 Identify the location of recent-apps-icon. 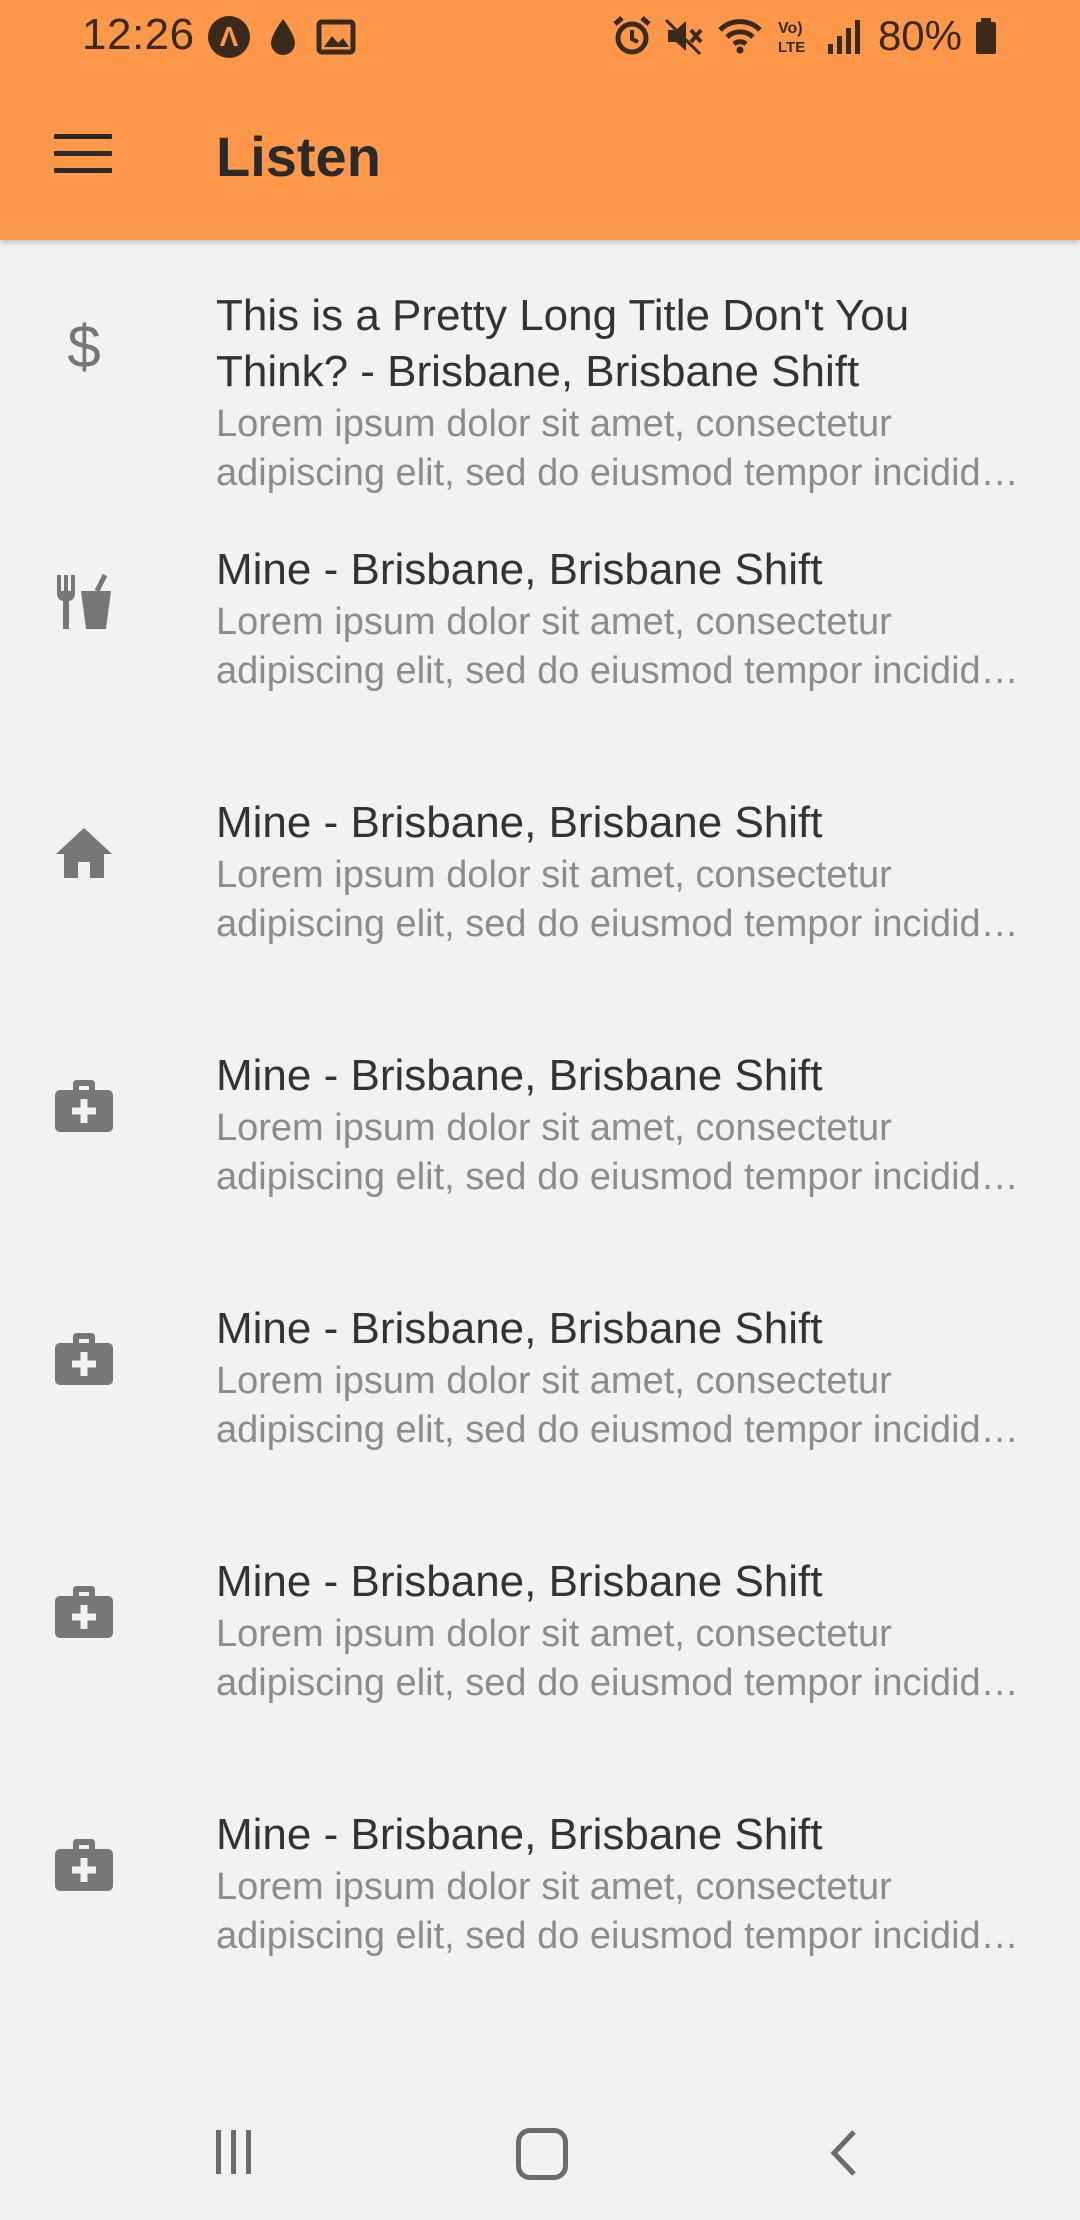
(218, 2152).